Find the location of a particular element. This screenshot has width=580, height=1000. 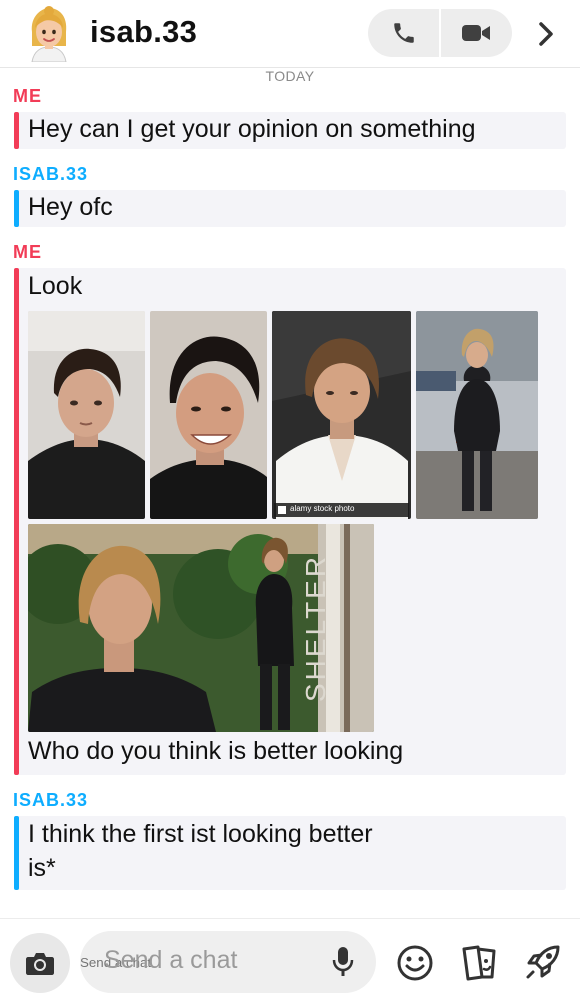

chat-photo-3: alamy stock photo is located at coordinates (341, 415).